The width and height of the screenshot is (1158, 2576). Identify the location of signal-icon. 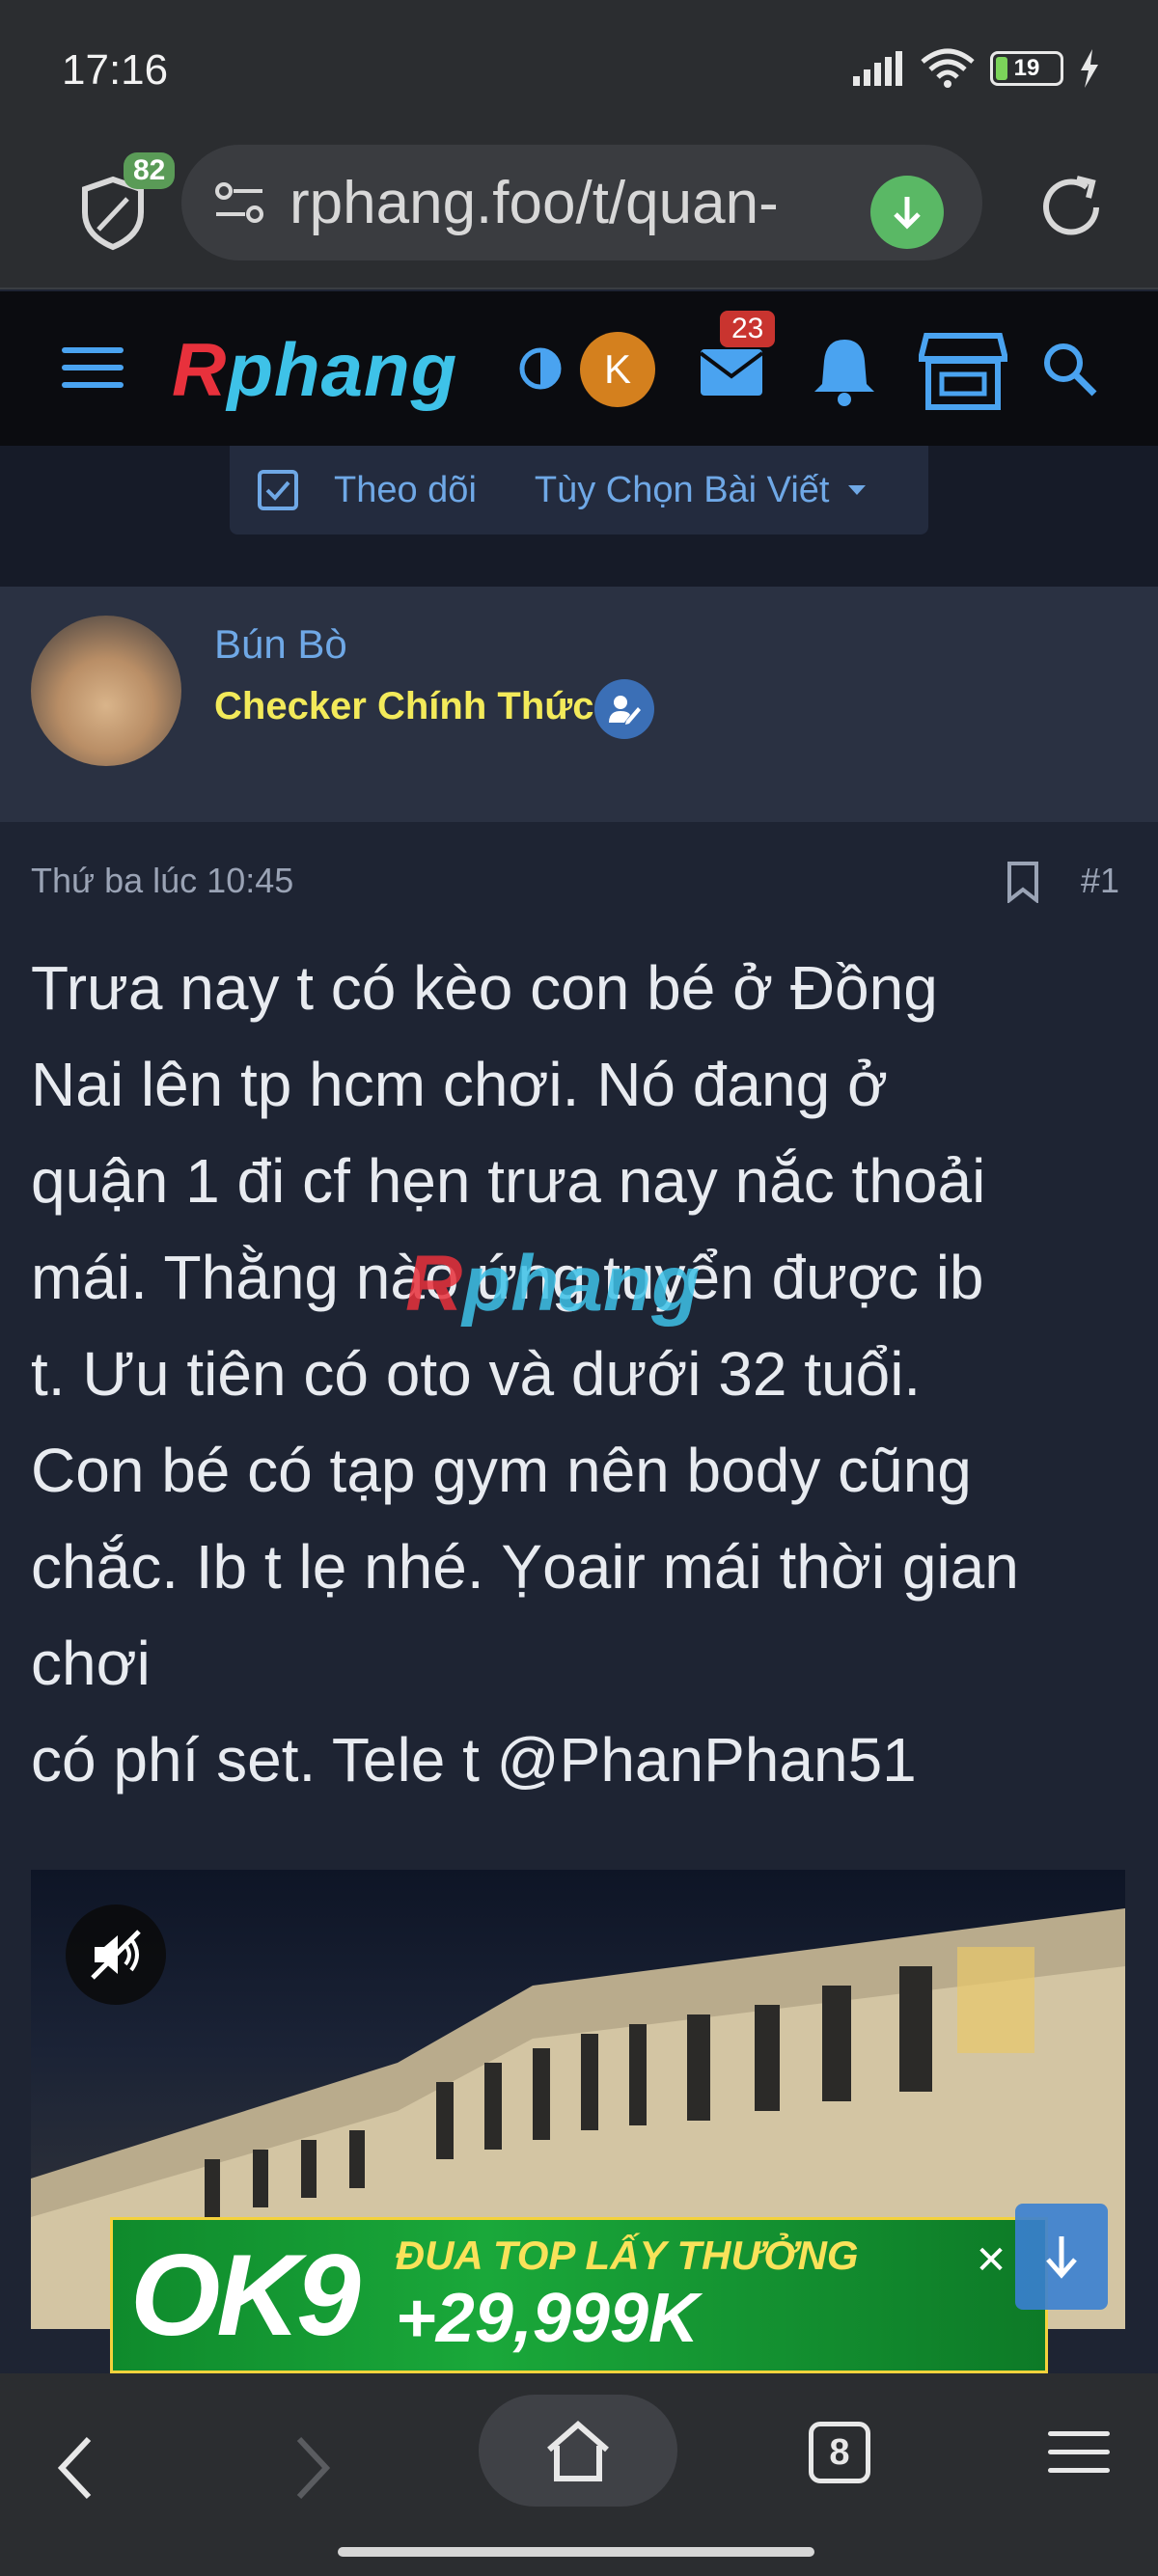
(877, 68).